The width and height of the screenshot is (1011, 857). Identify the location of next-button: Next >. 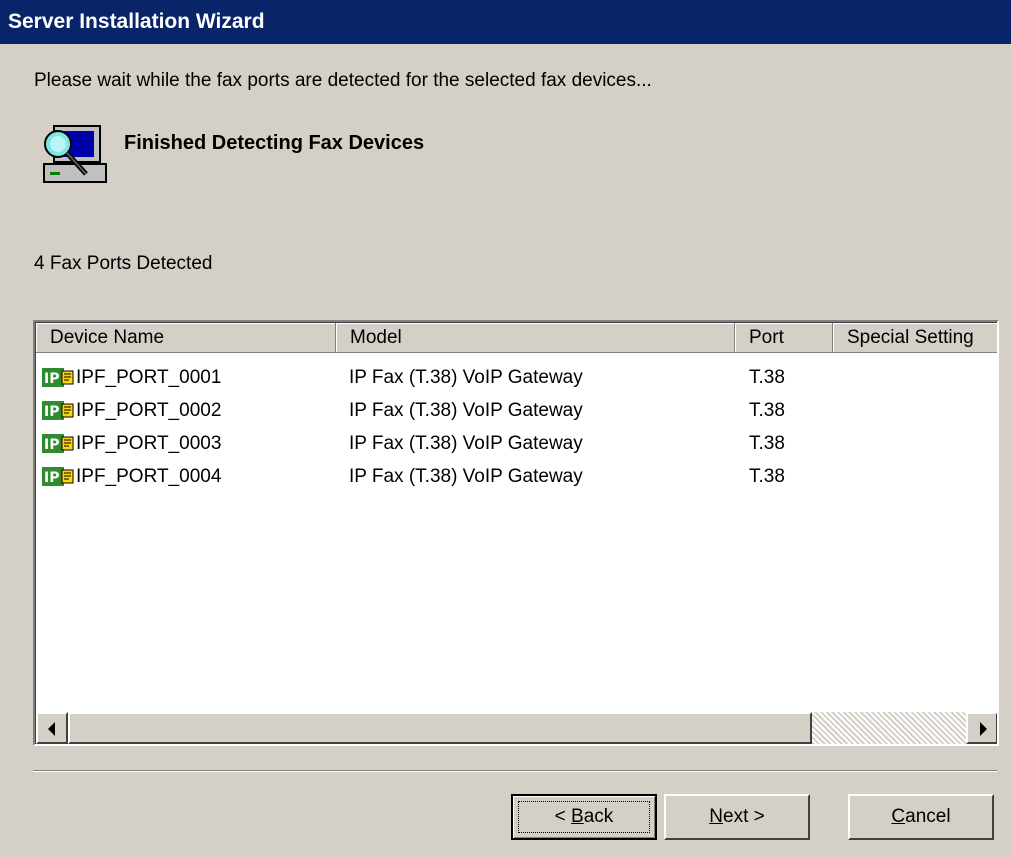
(737, 817).